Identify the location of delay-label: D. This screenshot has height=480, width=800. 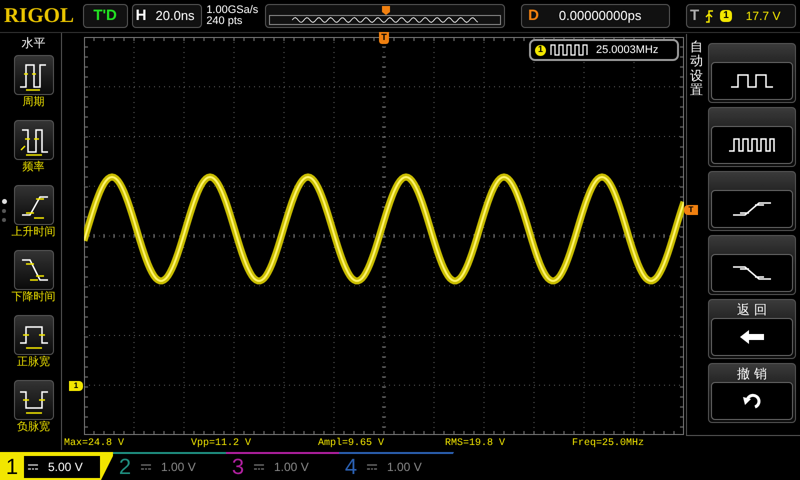
(533, 16).